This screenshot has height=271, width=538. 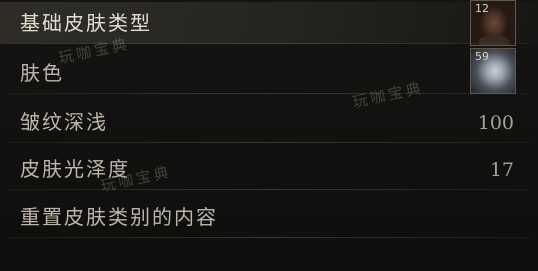 What do you see at coordinates (482, 56) in the screenshot?
I see `skin-color-number: 59` at bounding box center [482, 56].